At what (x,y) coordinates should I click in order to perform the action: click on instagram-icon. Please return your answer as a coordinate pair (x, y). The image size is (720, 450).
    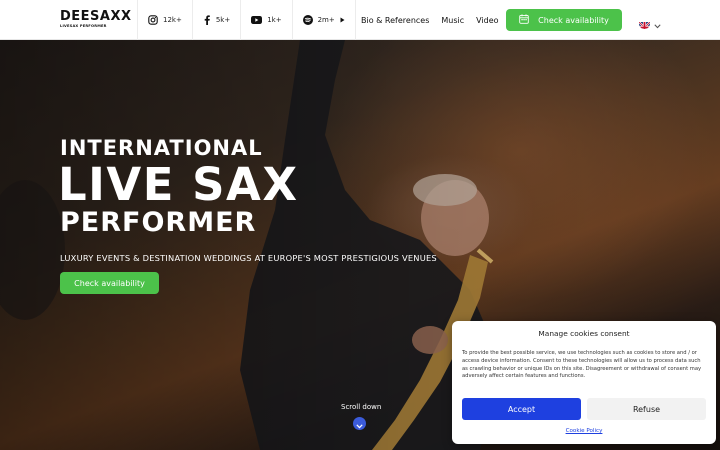
    Looking at the image, I should click on (153, 20).